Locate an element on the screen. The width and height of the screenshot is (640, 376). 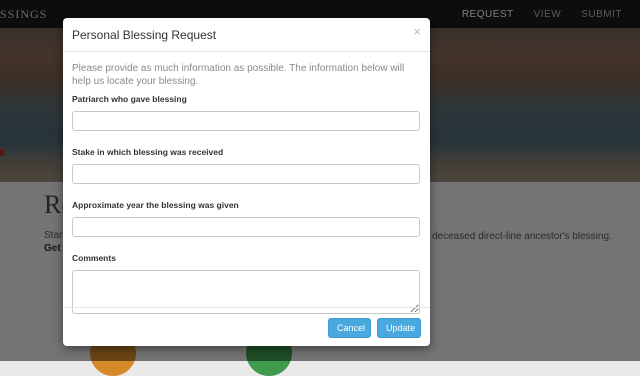
patriarch-input is located at coordinates (246, 121).